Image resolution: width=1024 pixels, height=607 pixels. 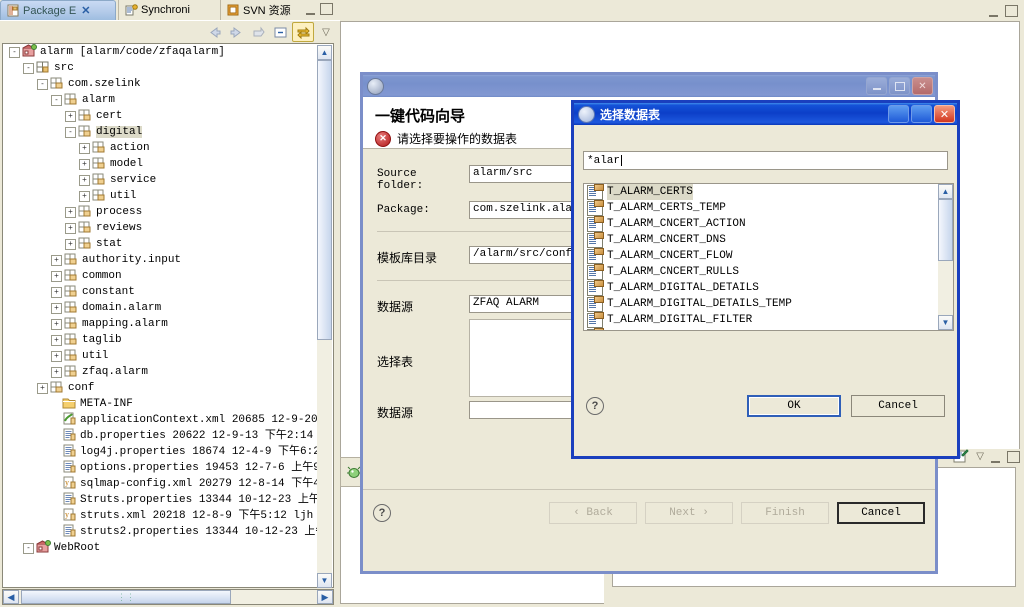 I want to click on scroll-thumb-horizontal: ⋮⋮, so click(x=126, y=597).